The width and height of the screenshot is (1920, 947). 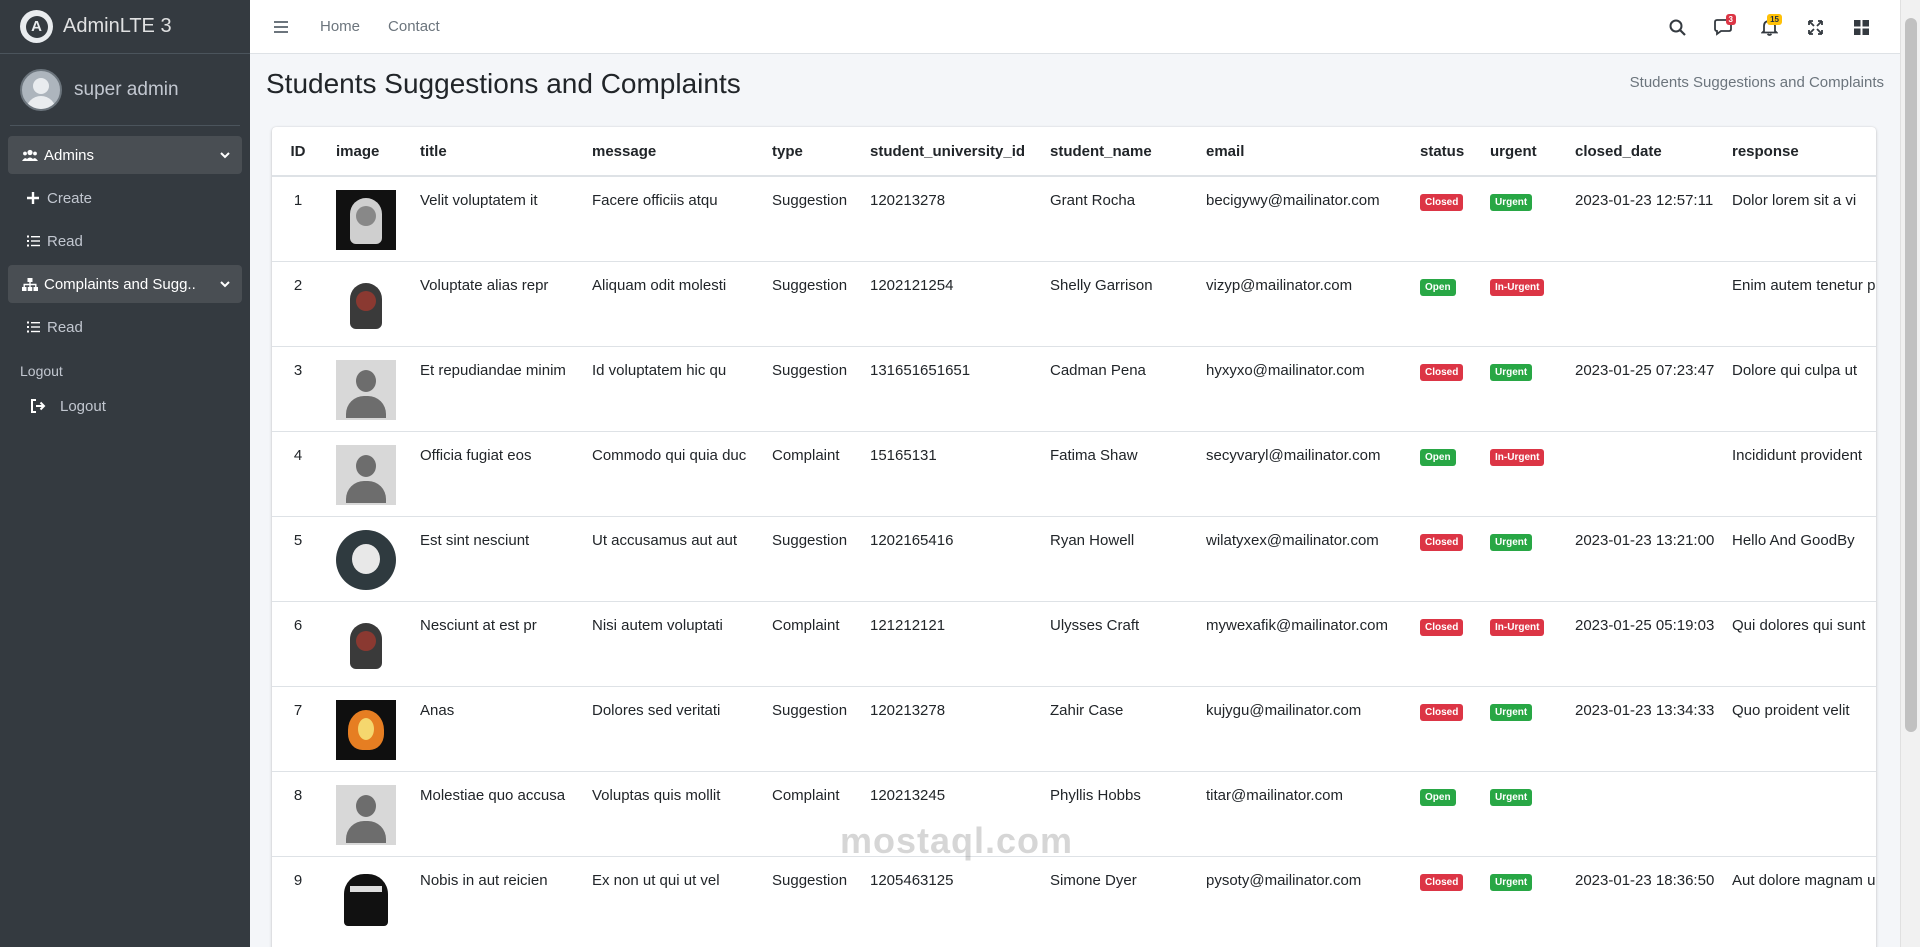 I want to click on col-response: response, so click(x=1798, y=152).